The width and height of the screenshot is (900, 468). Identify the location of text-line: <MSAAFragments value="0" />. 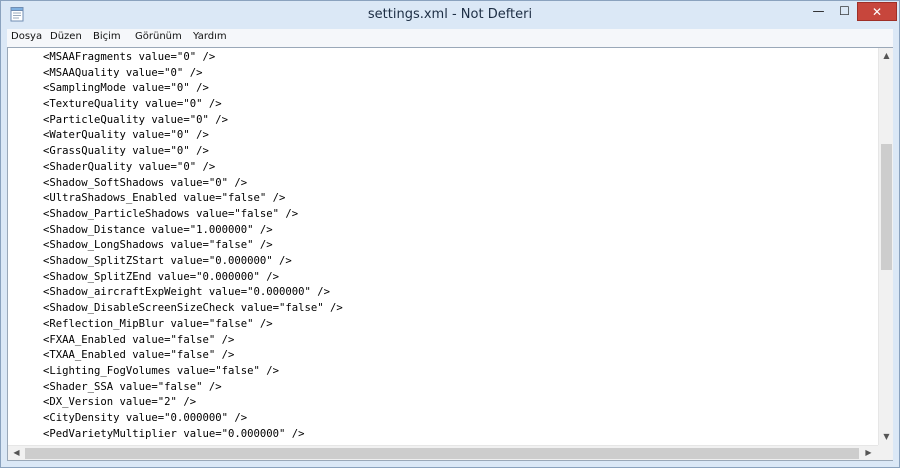
(129, 57).